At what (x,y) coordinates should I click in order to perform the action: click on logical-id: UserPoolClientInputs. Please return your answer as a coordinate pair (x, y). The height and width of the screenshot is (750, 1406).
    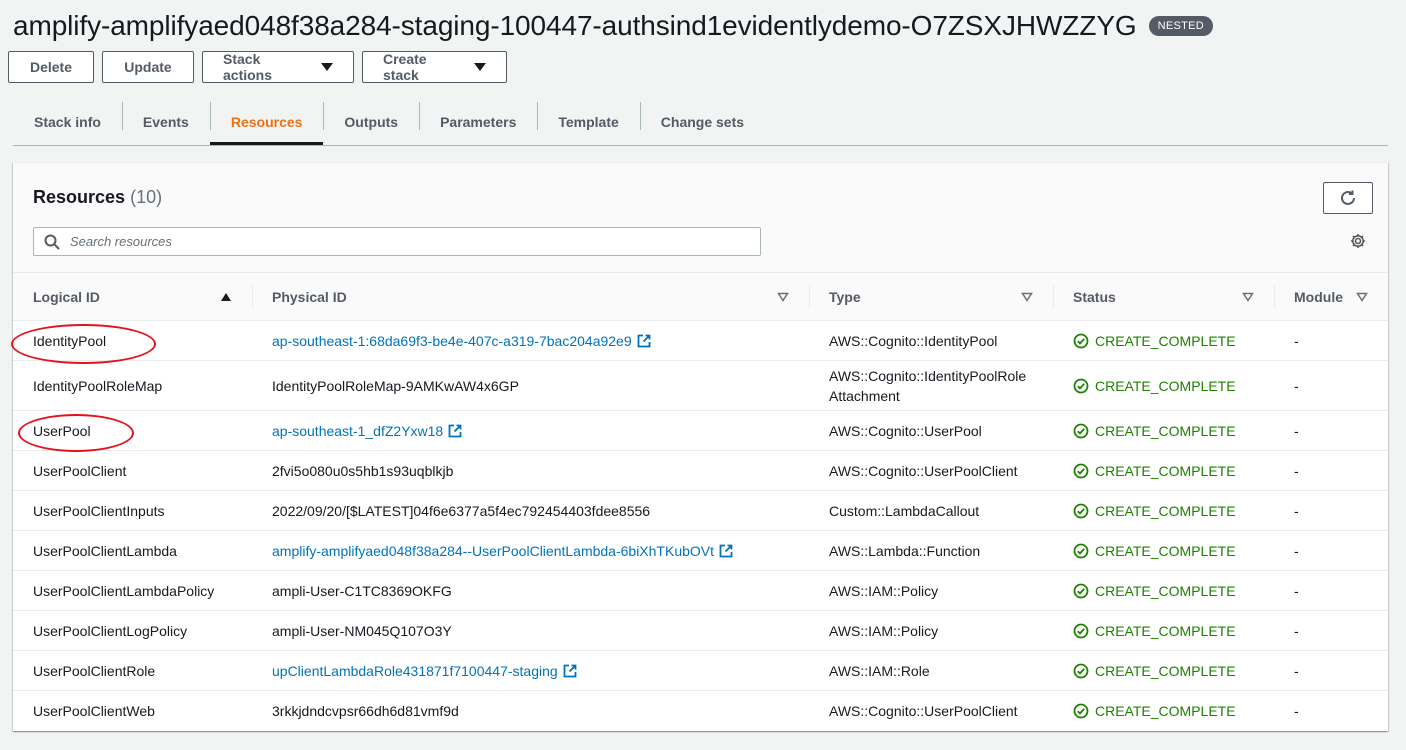
    Looking at the image, I should click on (99, 510).